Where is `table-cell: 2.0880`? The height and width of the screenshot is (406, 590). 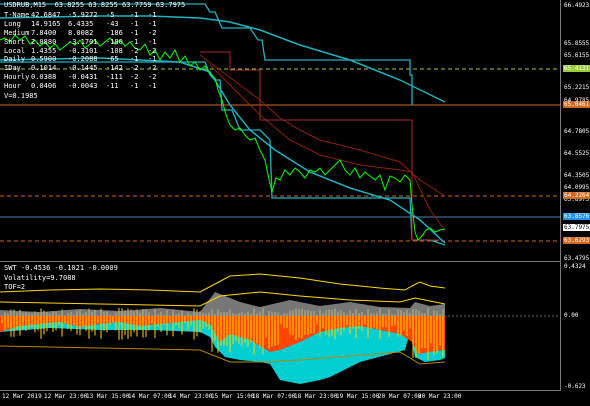 table-cell: 2.0880 is located at coordinates (44, 41).